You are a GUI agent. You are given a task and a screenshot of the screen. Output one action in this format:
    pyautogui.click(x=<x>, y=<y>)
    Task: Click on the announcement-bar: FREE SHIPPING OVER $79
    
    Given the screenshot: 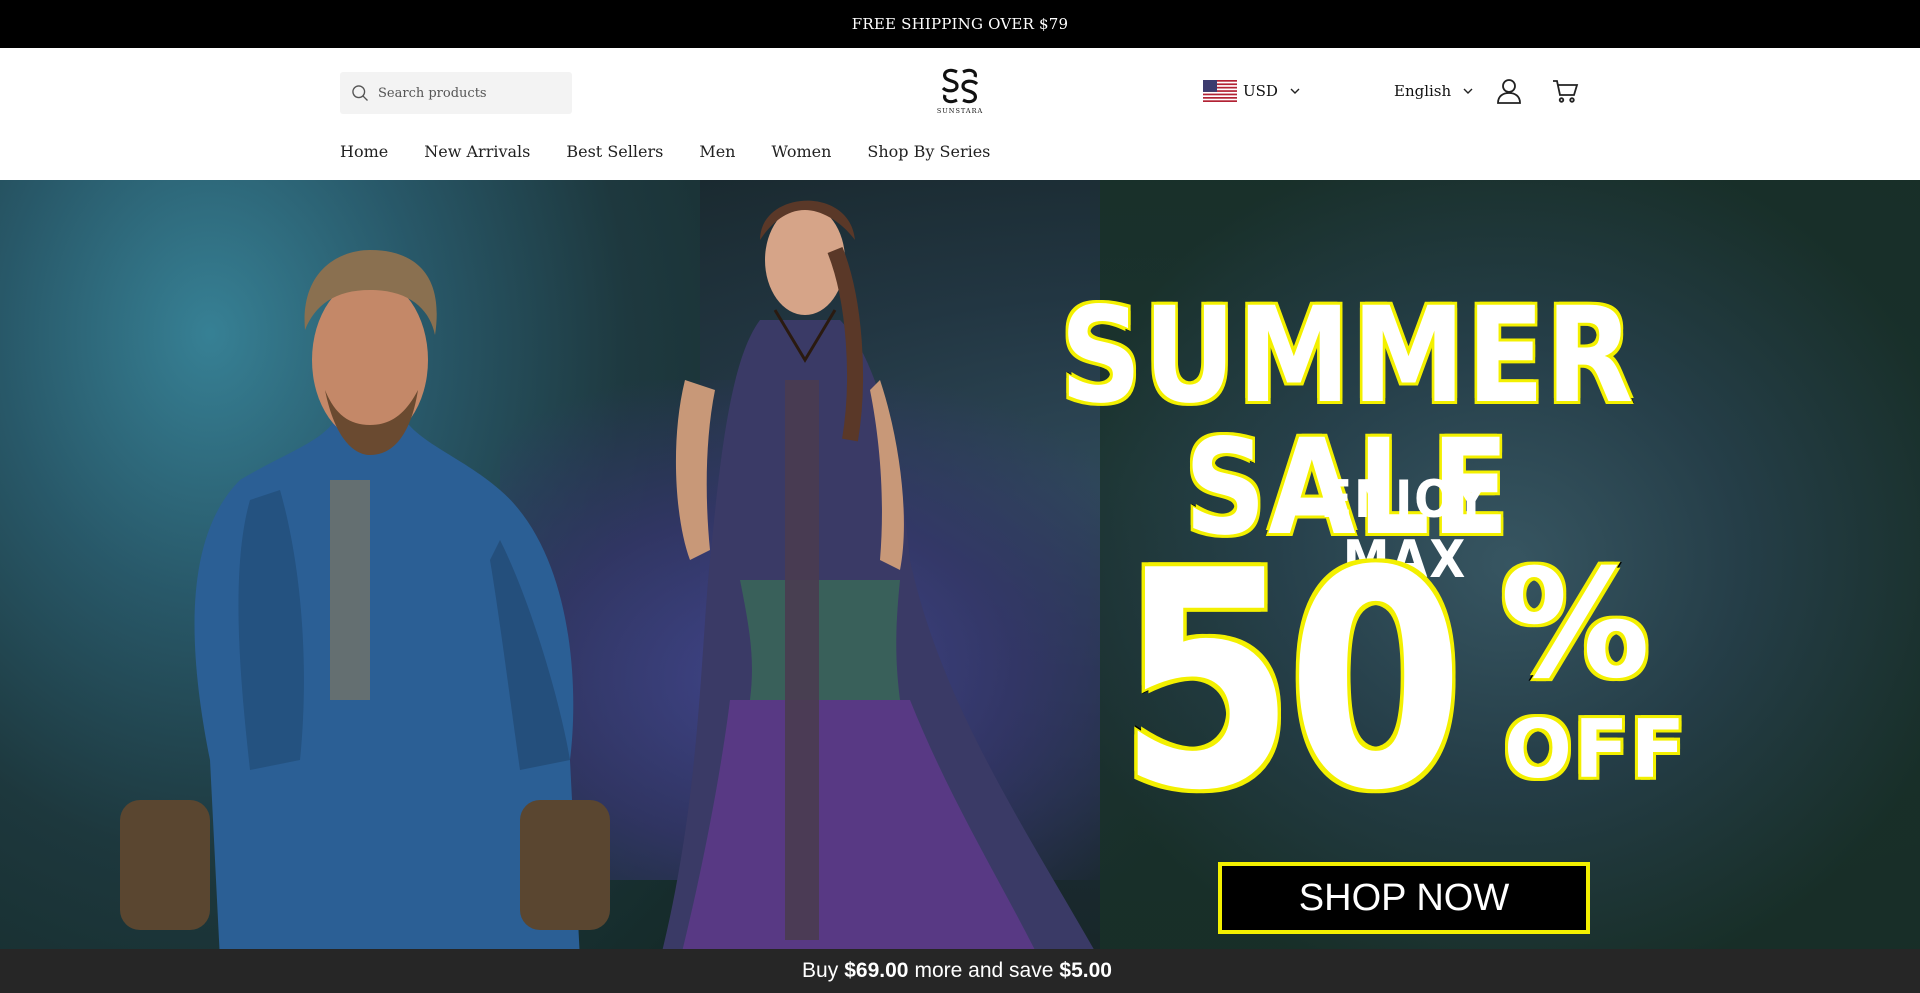 What is the action you would take?
    pyautogui.click(x=960, y=24)
    